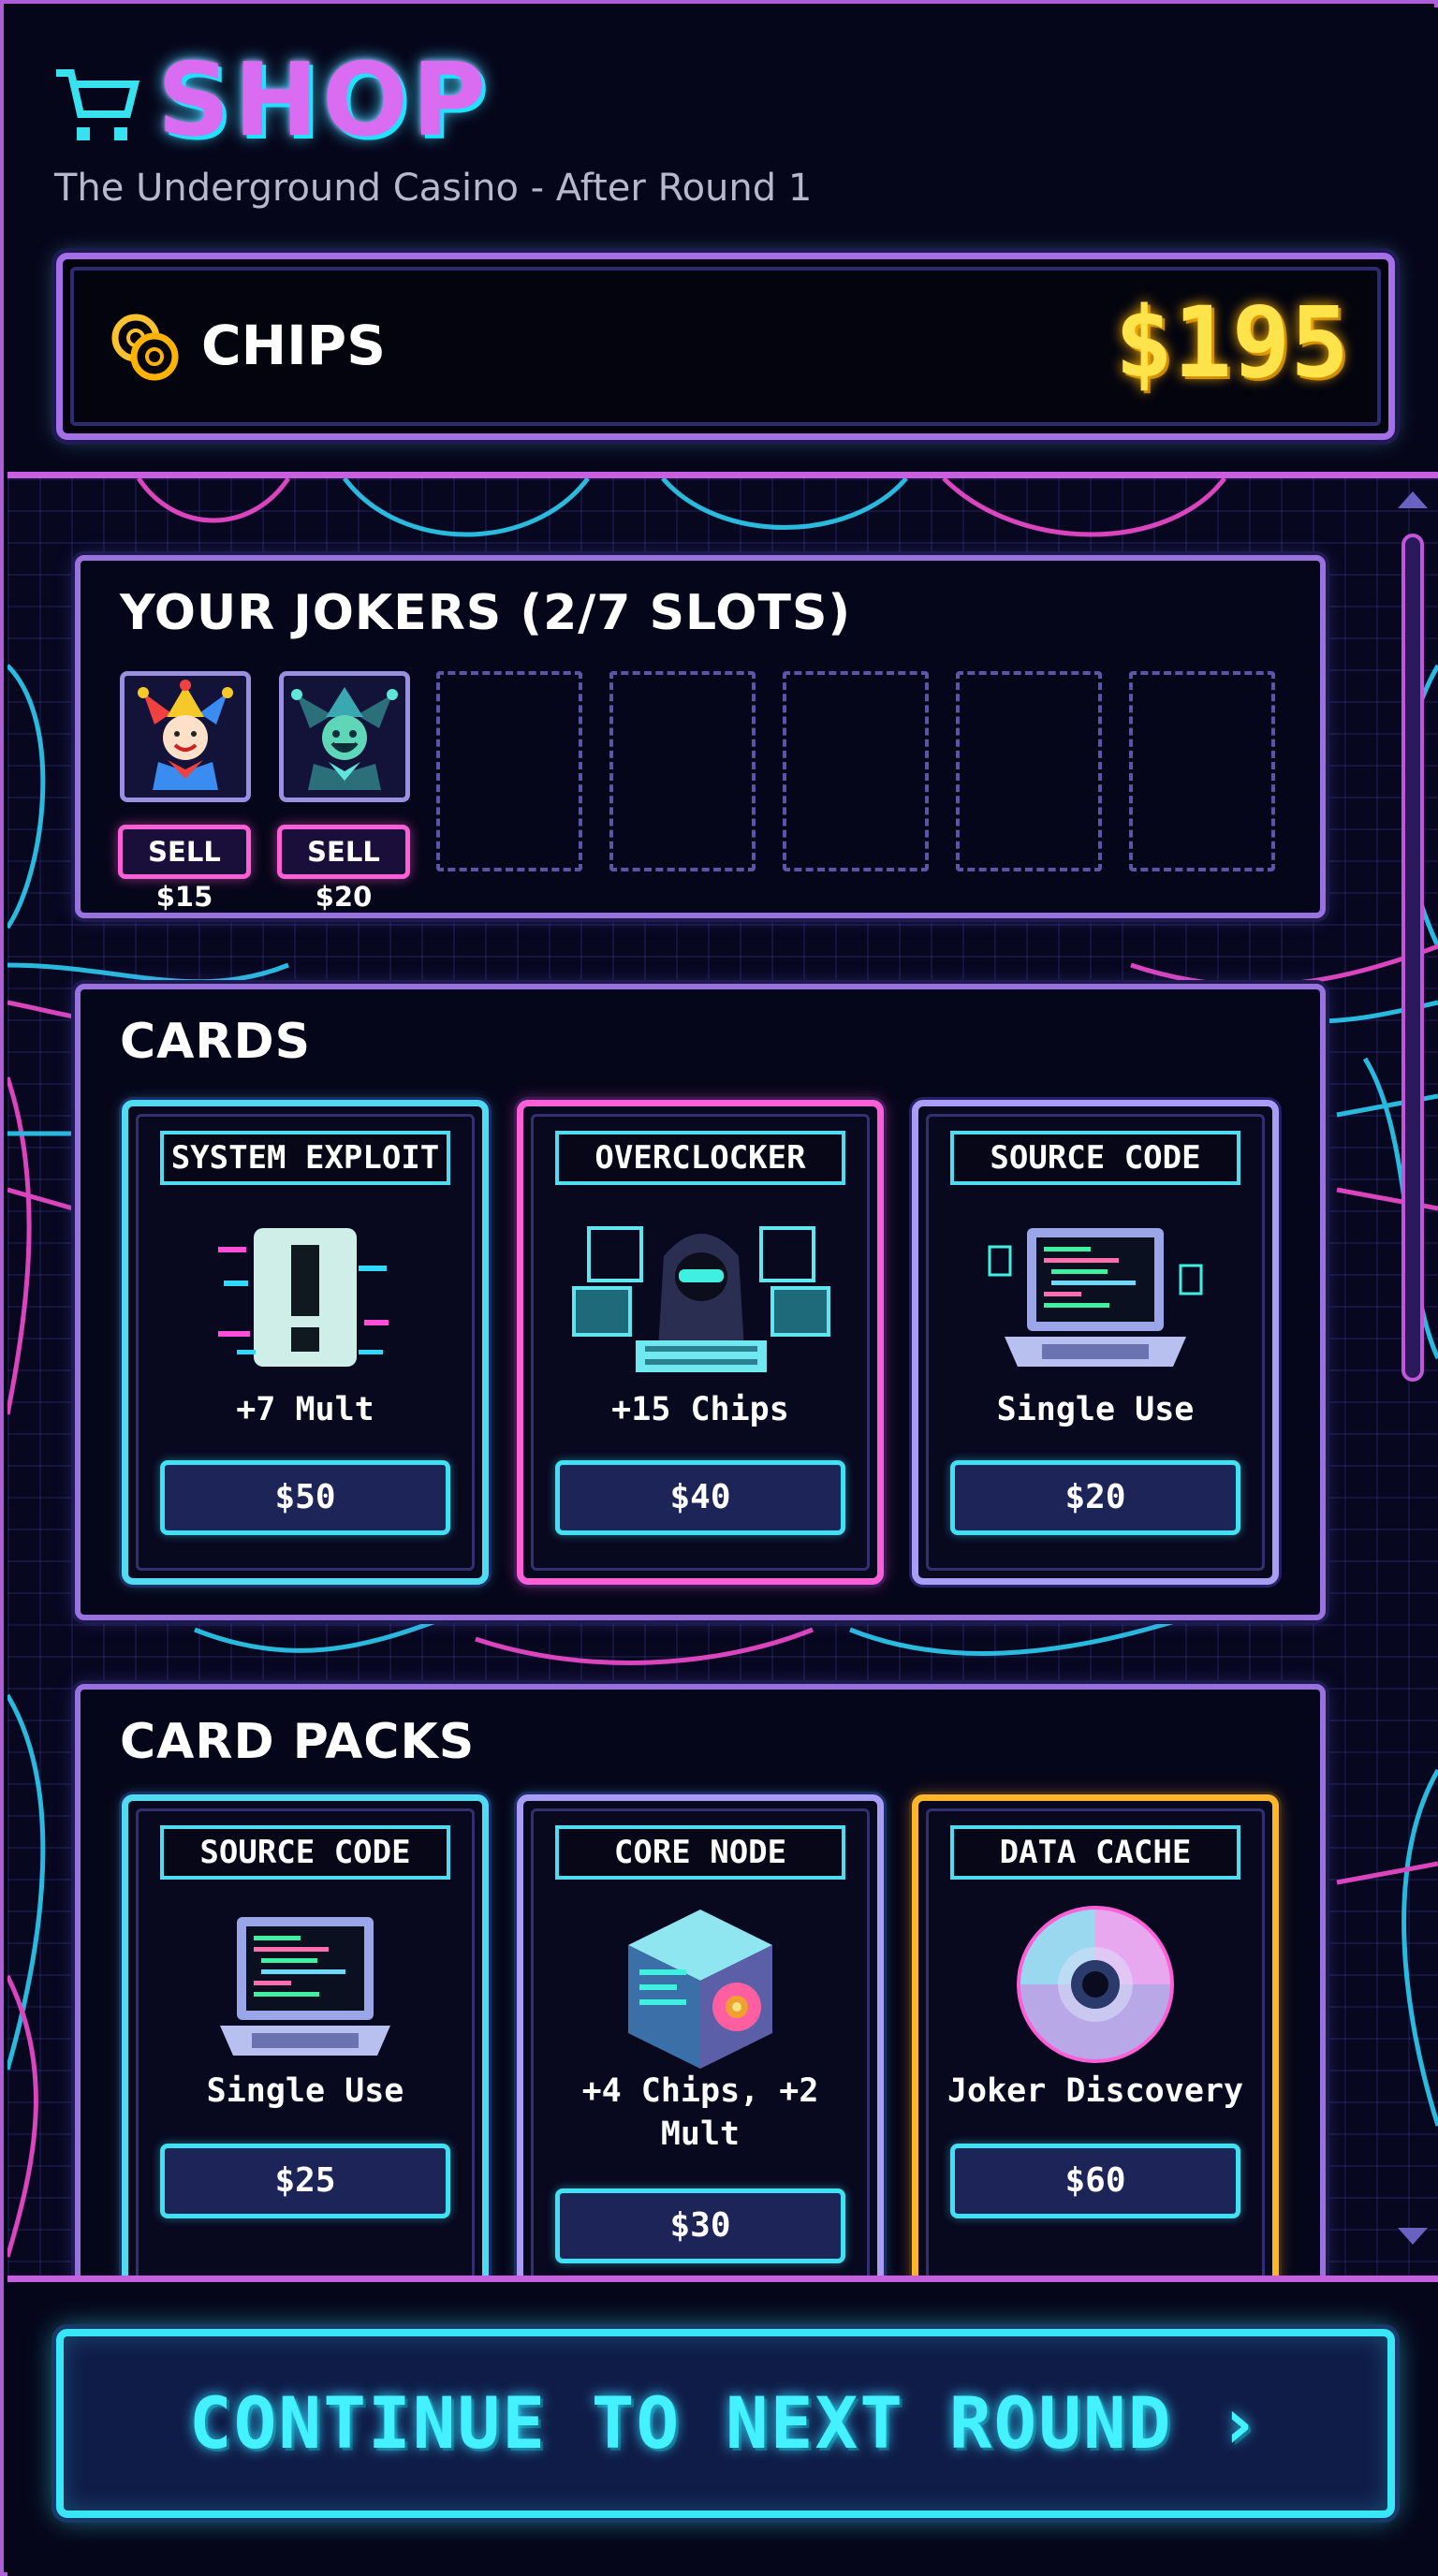 The image size is (1438, 2576). What do you see at coordinates (343, 869) in the screenshot?
I see `sell-joker-2-button: SELL $20` at bounding box center [343, 869].